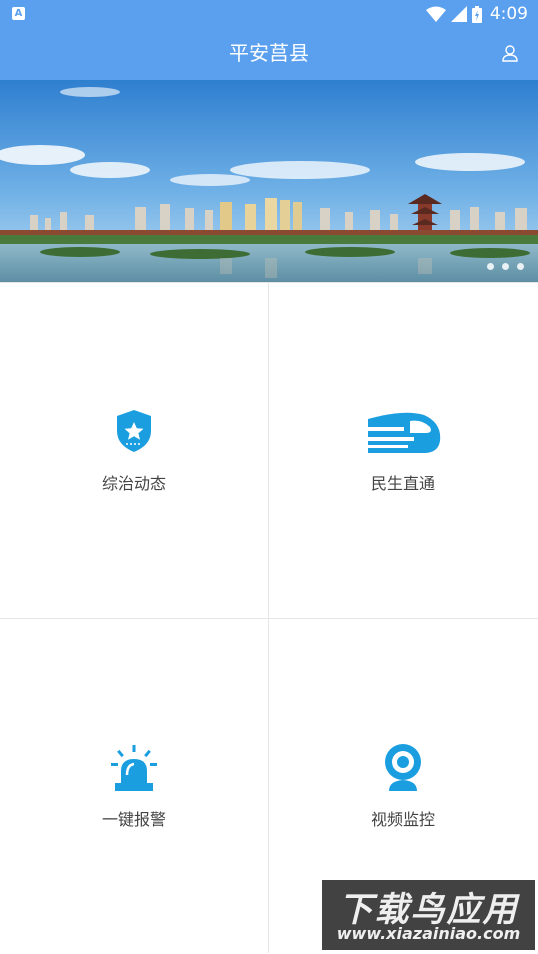 This screenshot has height=954, width=538. What do you see at coordinates (435, 14) in the screenshot?
I see `wifi-icon` at bounding box center [435, 14].